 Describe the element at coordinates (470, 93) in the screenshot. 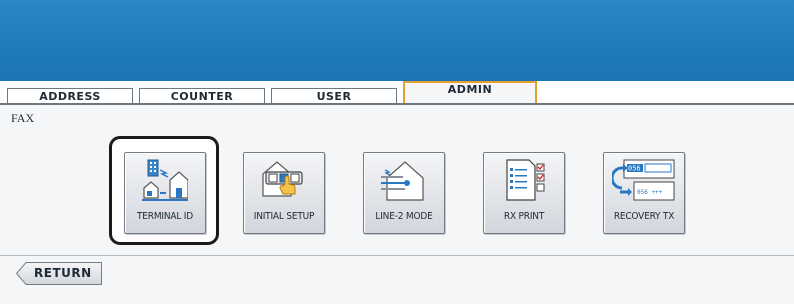

I see `tab-admin: ADMIN` at that location.